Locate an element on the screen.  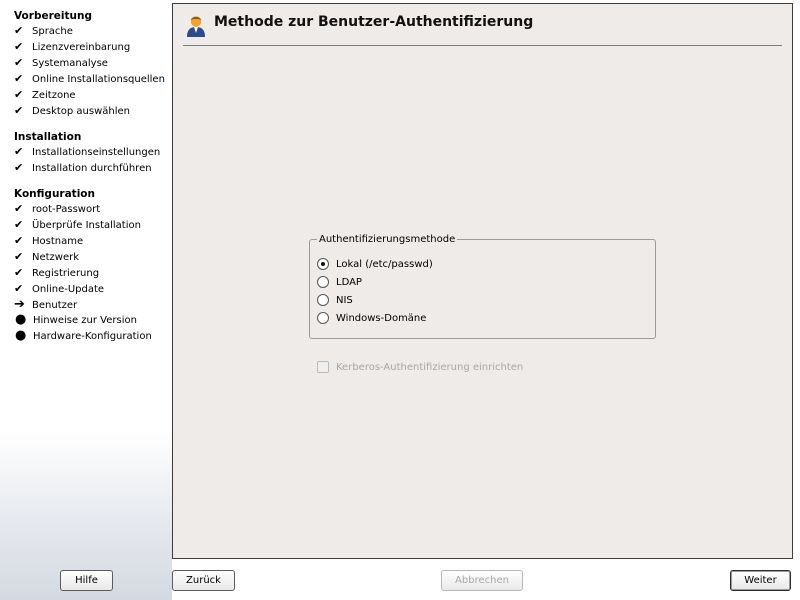
auth-method-group-label: Authentifizierungsmethode is located at coordinates (387, 239).